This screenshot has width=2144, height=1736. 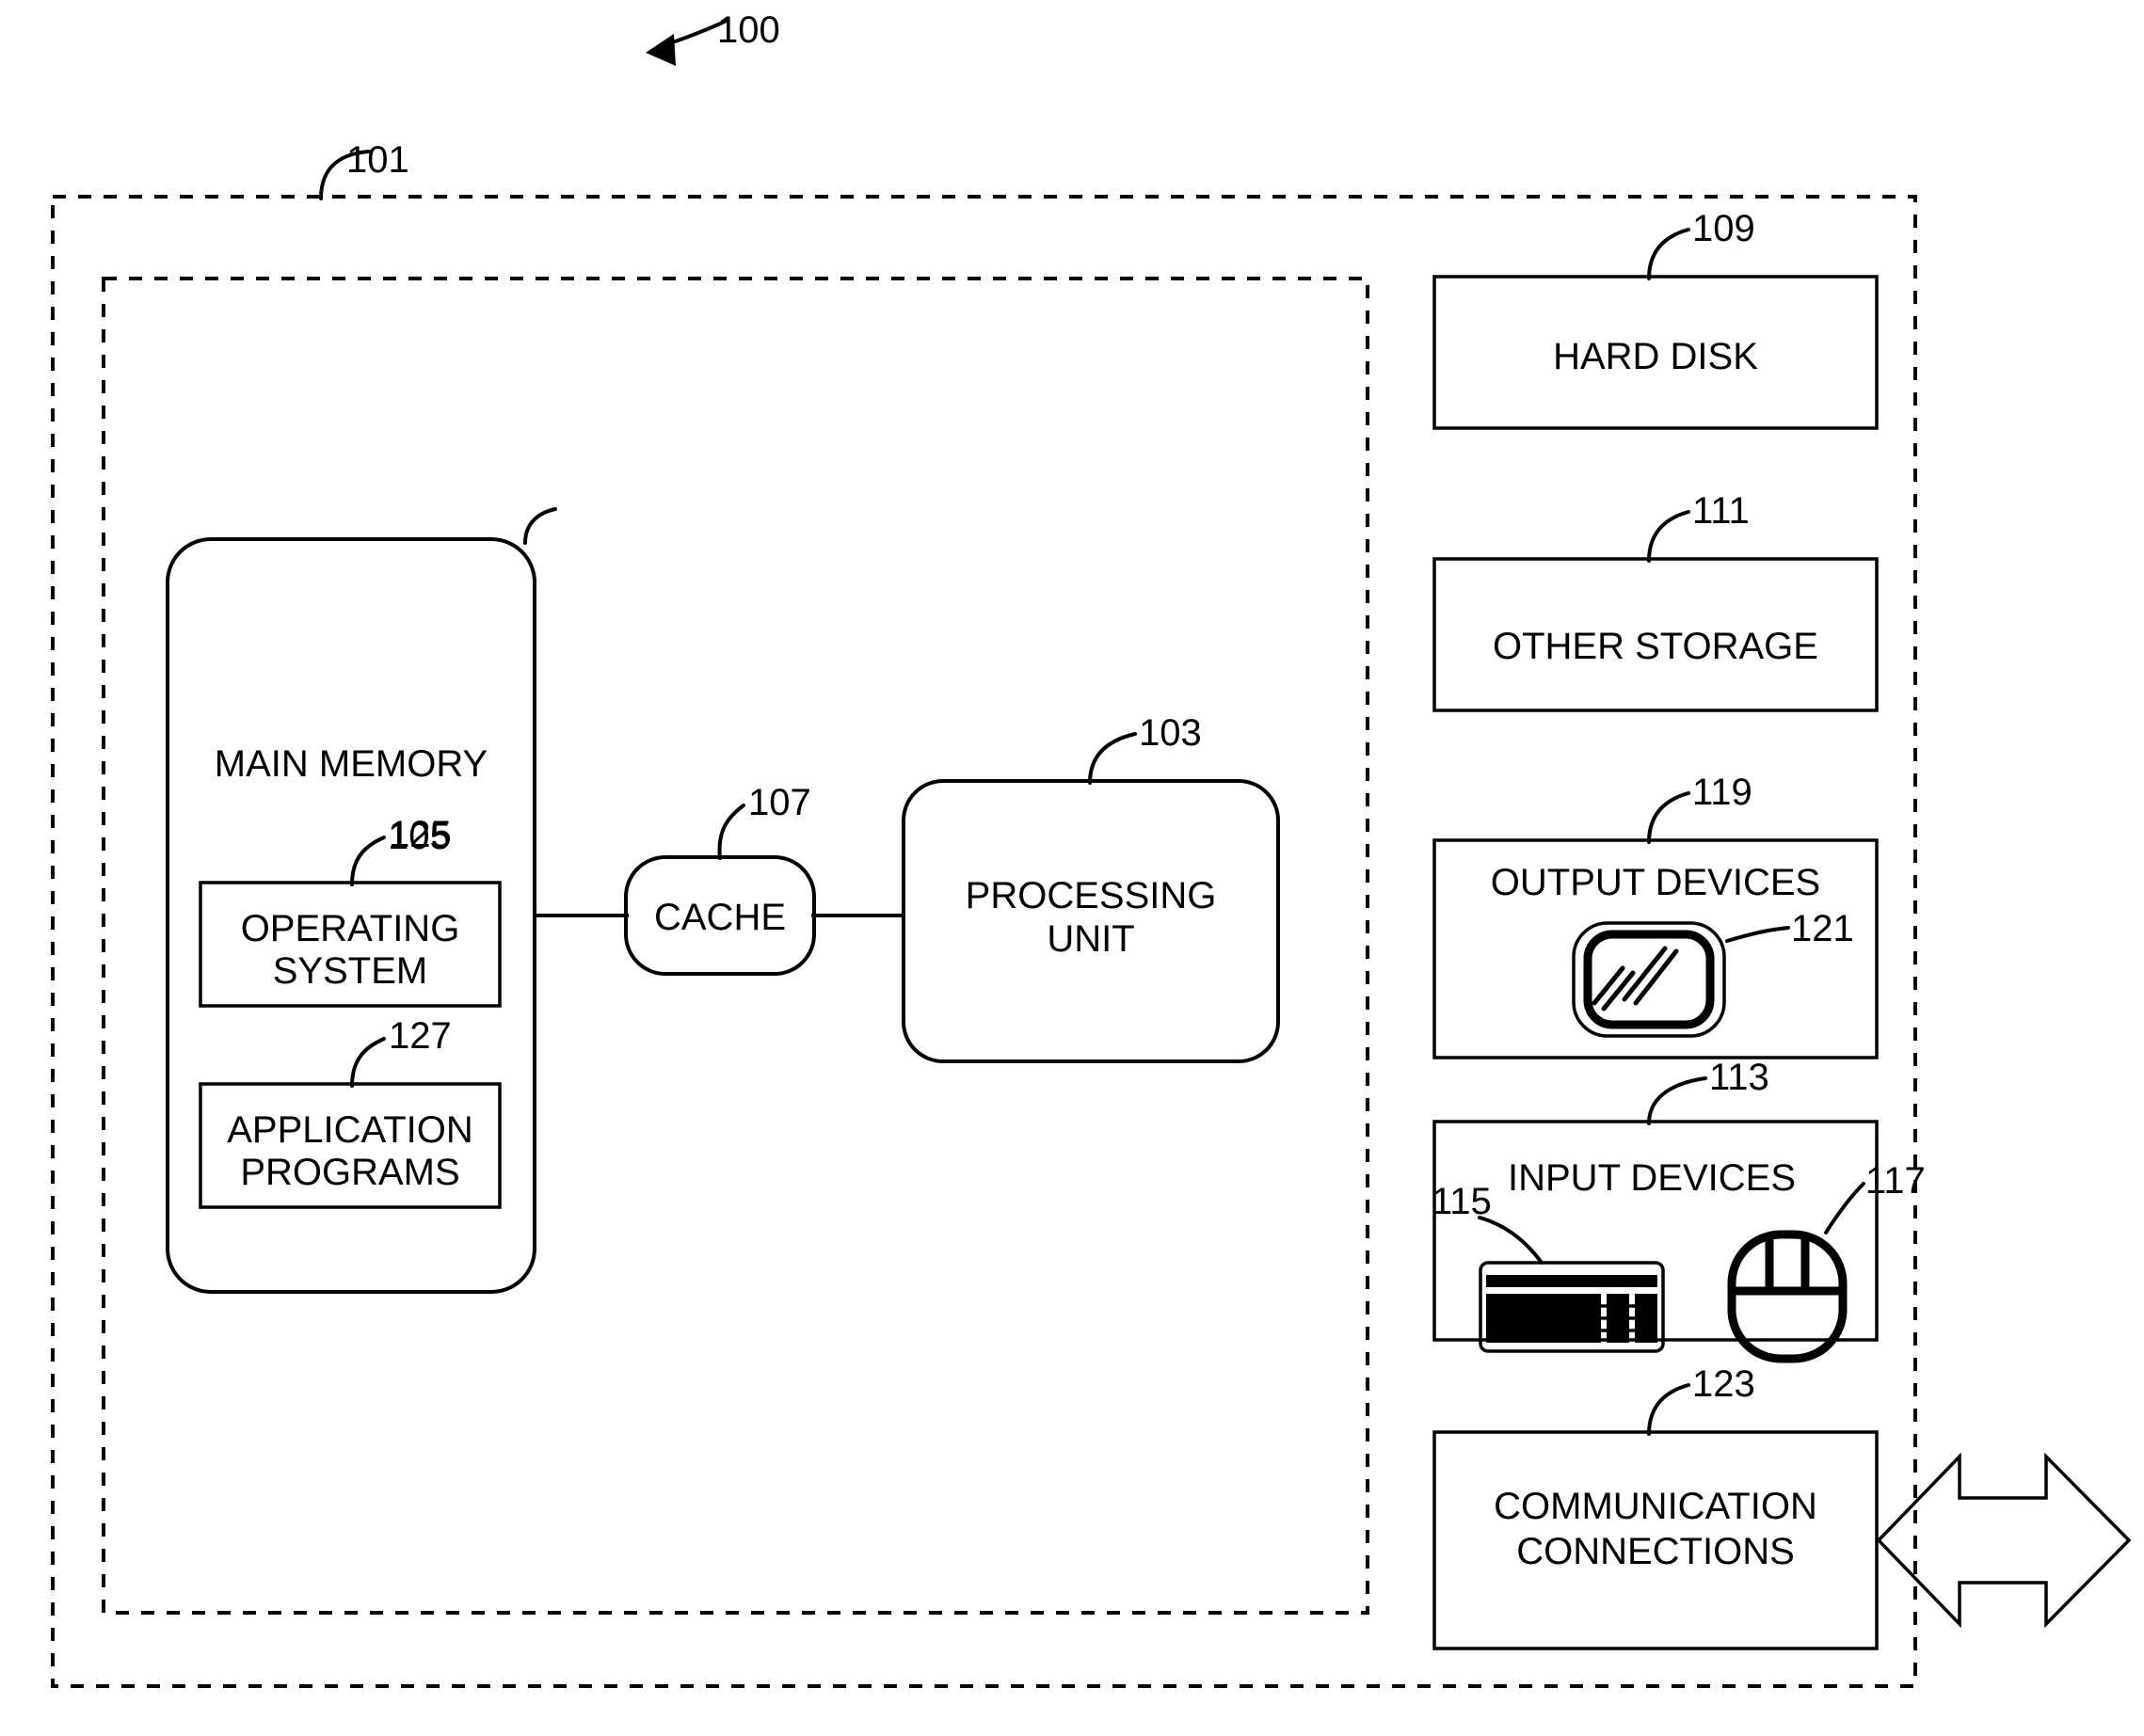 What do you see at coordinates (748, 30) in the screenshot?
I see `figure-number-100: 100` at bounding box center [748, 30].